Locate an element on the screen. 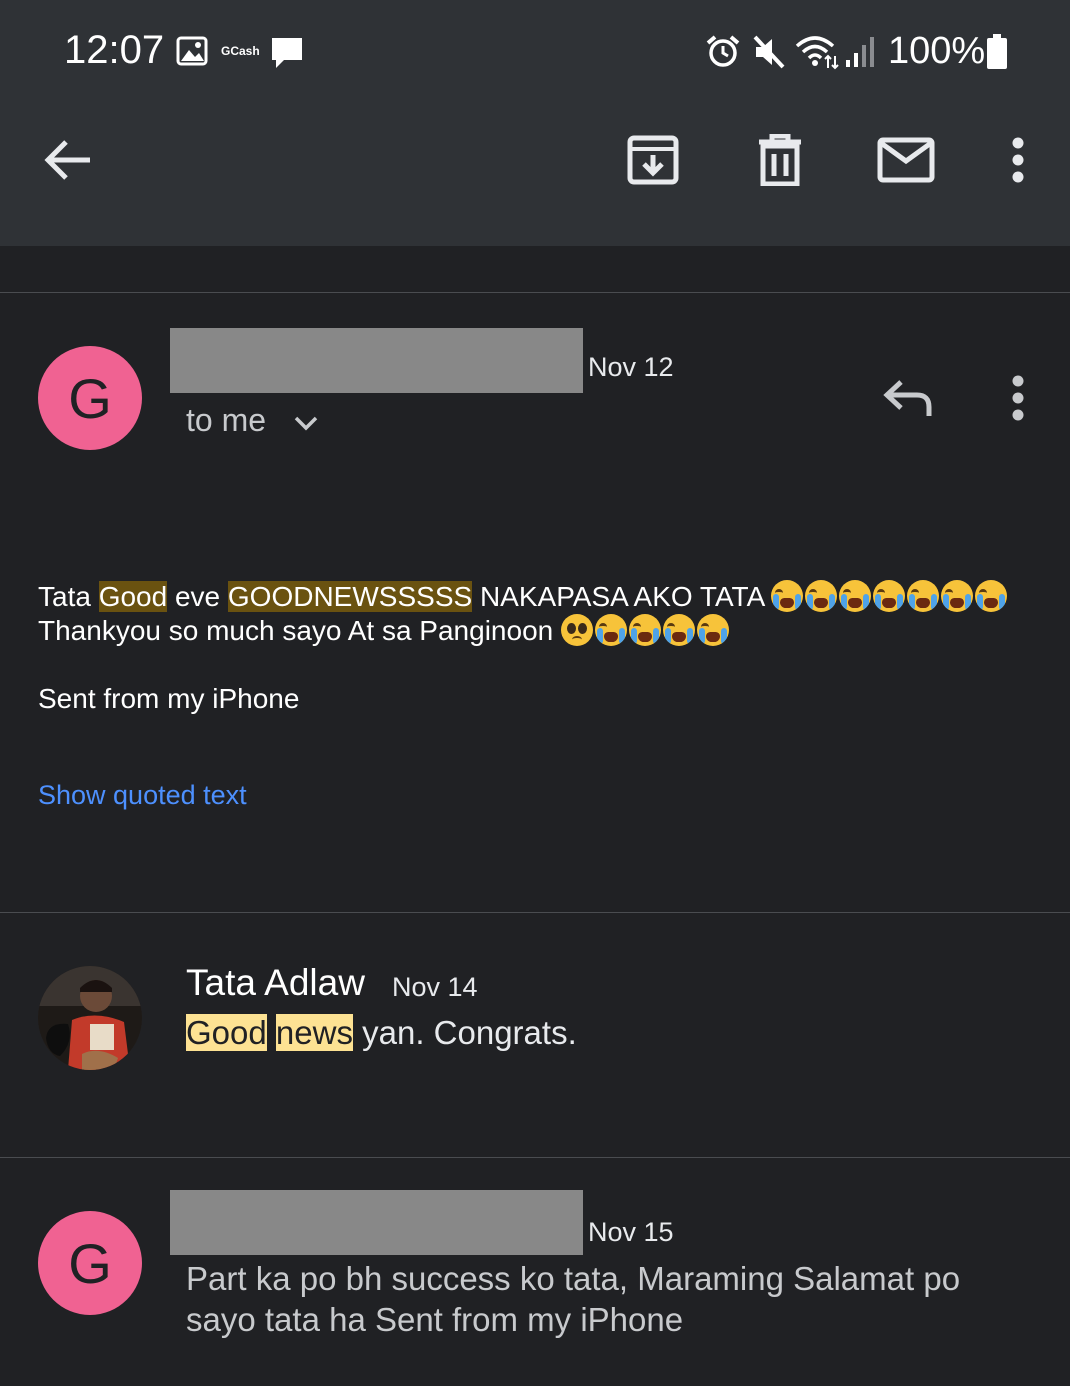 This screenshot has width=1070, height=1386. chat-icon is located at coordinates (287, 53).